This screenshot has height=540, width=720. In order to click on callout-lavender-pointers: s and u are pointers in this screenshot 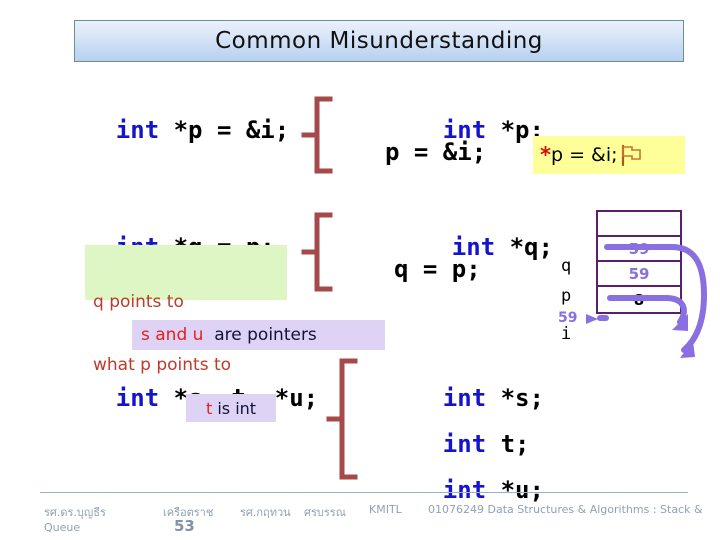, I will do `click(258, 335)`.